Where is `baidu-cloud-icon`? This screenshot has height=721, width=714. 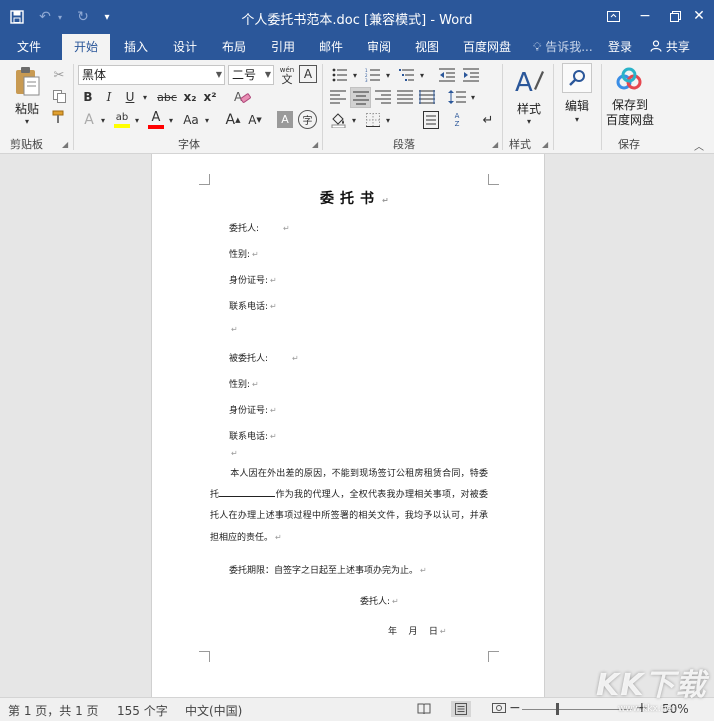
baidu-cloud-icon is located at coordinates (629, 80).